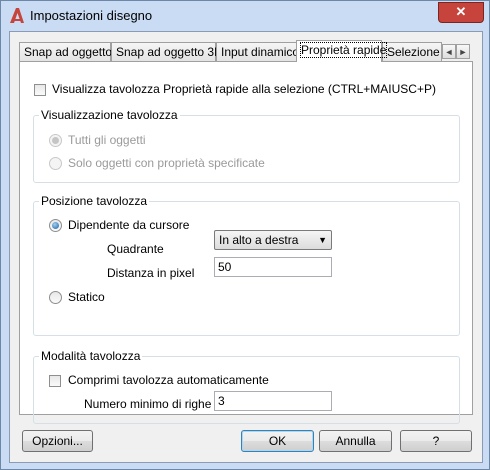  I want to click on tab-input-dinamico: Input dinamico, so click(258, 51).